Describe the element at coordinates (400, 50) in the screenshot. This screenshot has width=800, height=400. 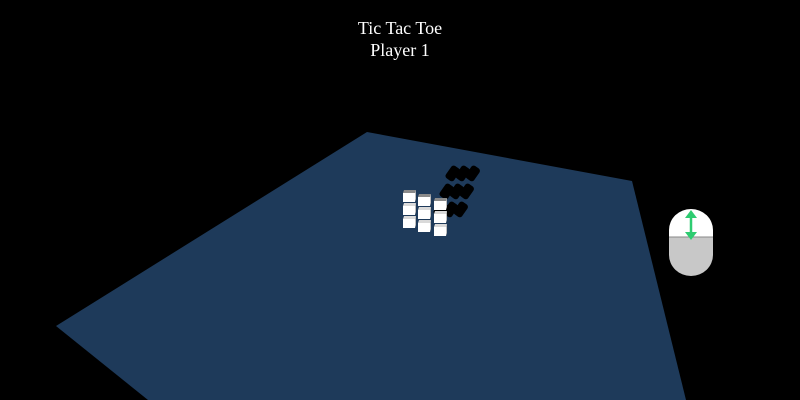
I see `player-turn-status: Player 1` at that location.